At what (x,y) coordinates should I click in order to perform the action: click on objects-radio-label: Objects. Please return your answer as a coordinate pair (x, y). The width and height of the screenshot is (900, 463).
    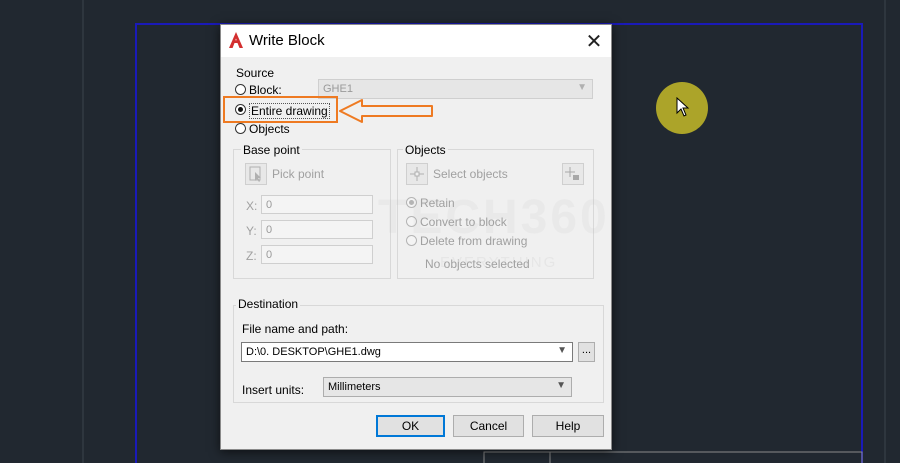
    Looking at the image, I should click on (269, 129).